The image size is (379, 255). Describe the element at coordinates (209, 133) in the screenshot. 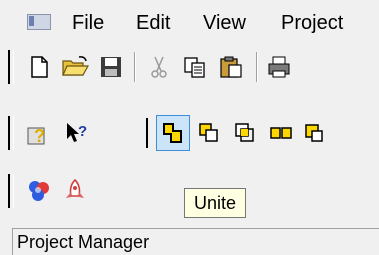

I see `subtract-icon` at that location.